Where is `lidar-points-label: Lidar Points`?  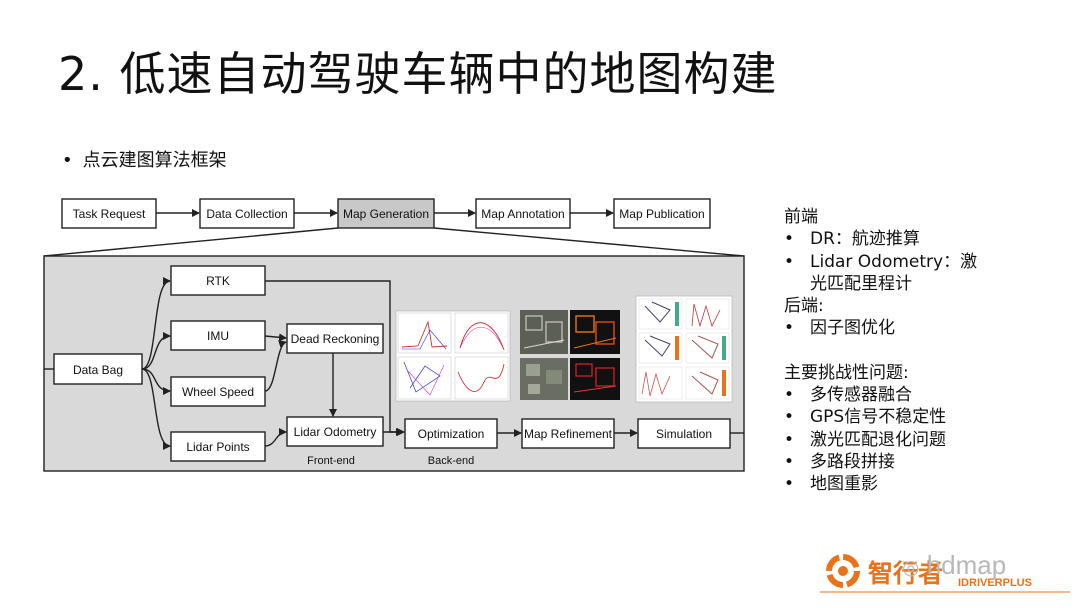 lidar-points-label: Lidar Points is located at coordinates (217, 447).